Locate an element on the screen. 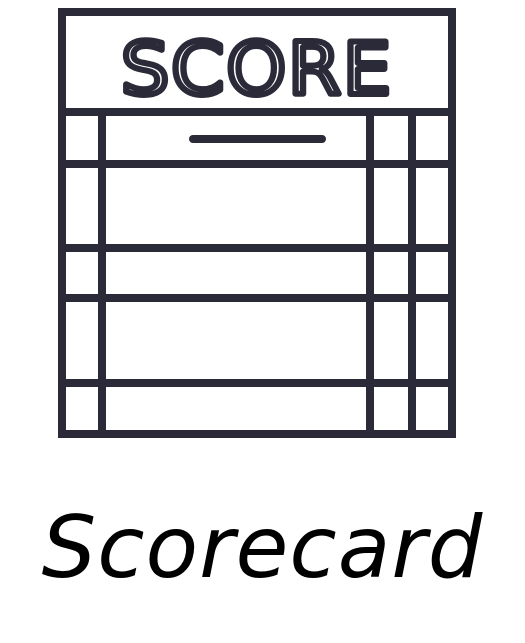 This screenshot has height=643, width=525. score-header-text: SCORE is located at coordinates (257, 69).